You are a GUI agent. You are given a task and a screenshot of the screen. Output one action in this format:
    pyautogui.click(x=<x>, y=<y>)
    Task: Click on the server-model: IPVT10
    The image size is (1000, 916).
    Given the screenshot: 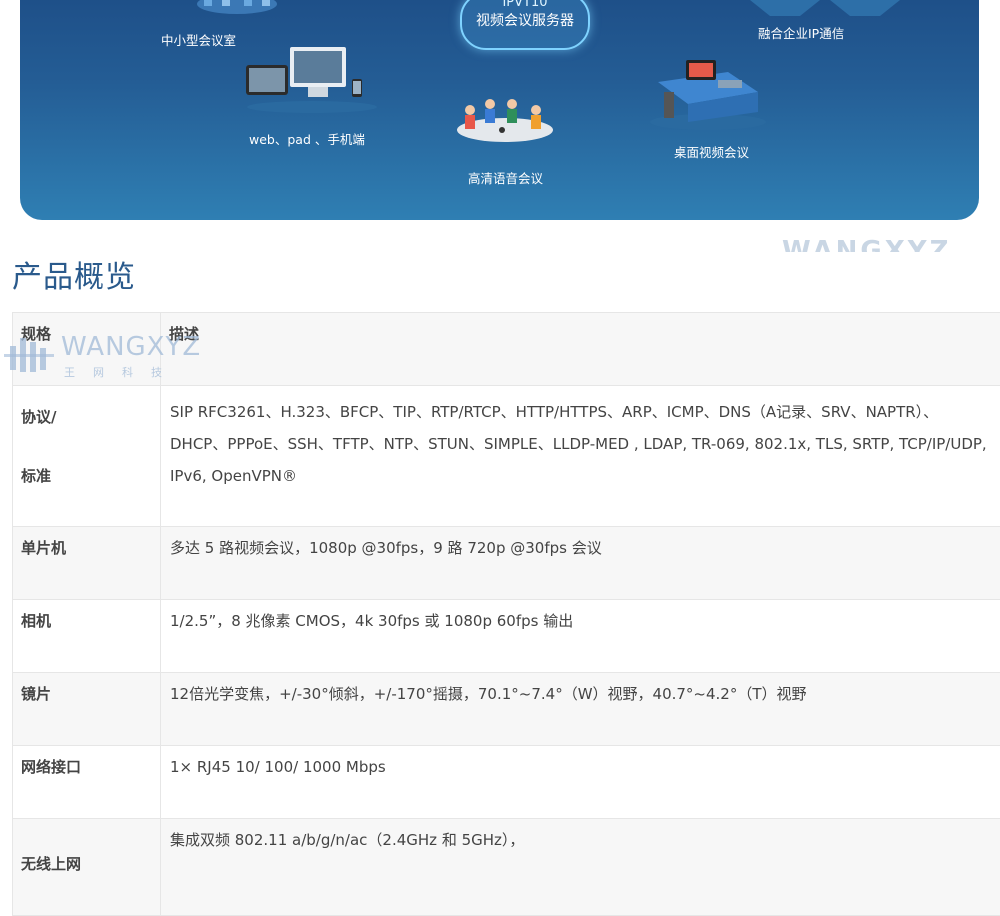 What is the action you would take?
    pyautogui.click(x=525, y=5)
    